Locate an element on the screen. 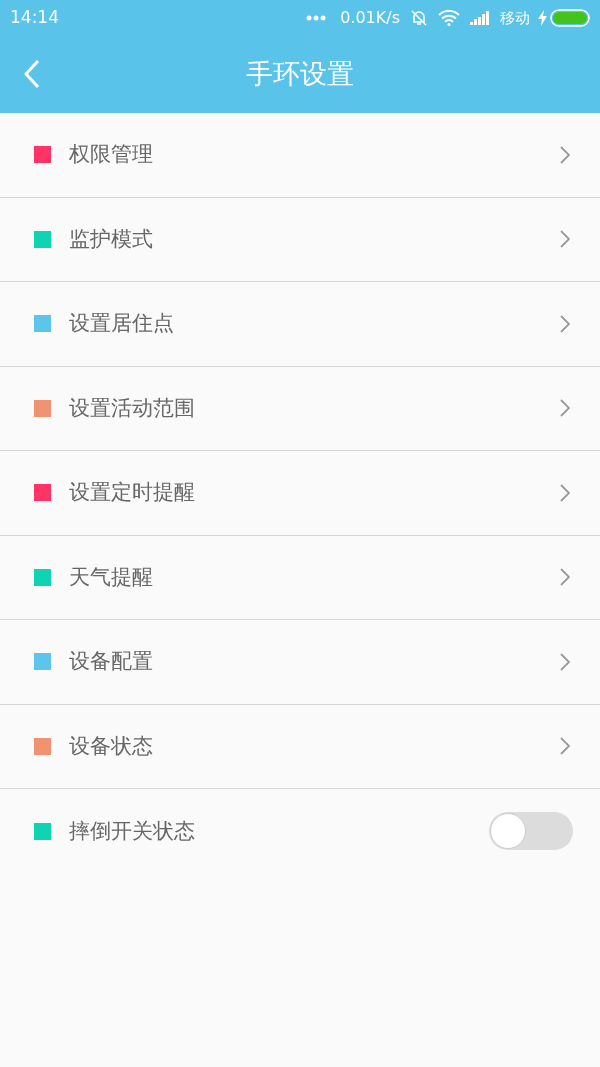 Image resolution: width=600 pixels, height=1067 pixels. signal-icon is located at coordinates (480, 18).